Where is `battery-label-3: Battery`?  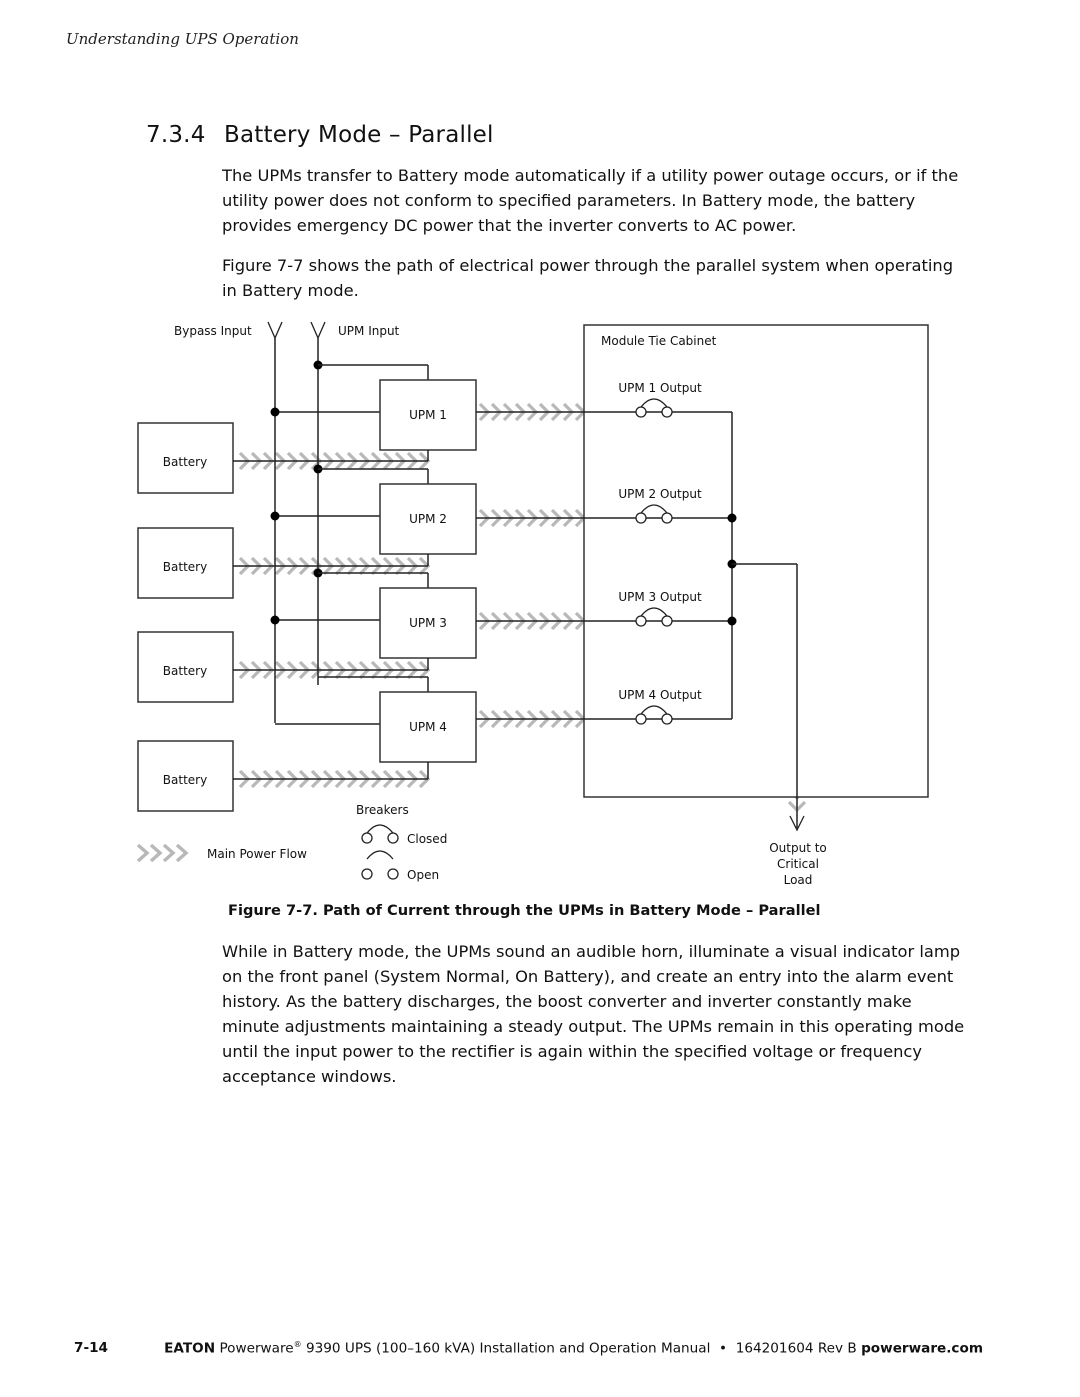
battery-label-3: Battery is located at coordinates (185, 671).